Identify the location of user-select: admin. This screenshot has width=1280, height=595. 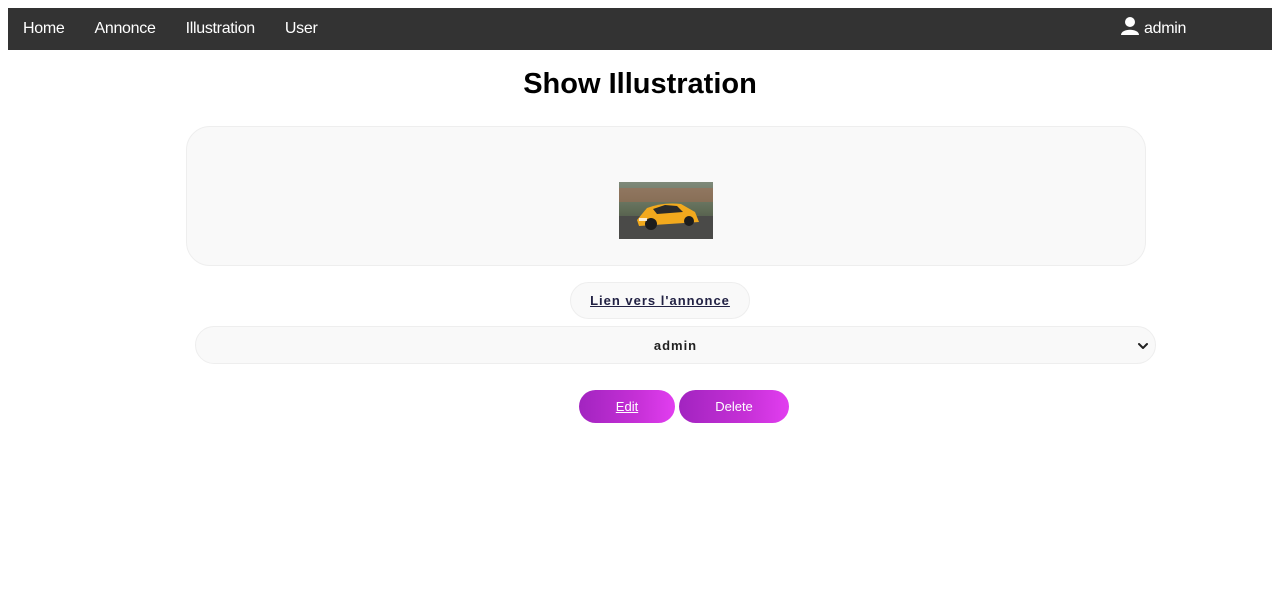
(675, 345).